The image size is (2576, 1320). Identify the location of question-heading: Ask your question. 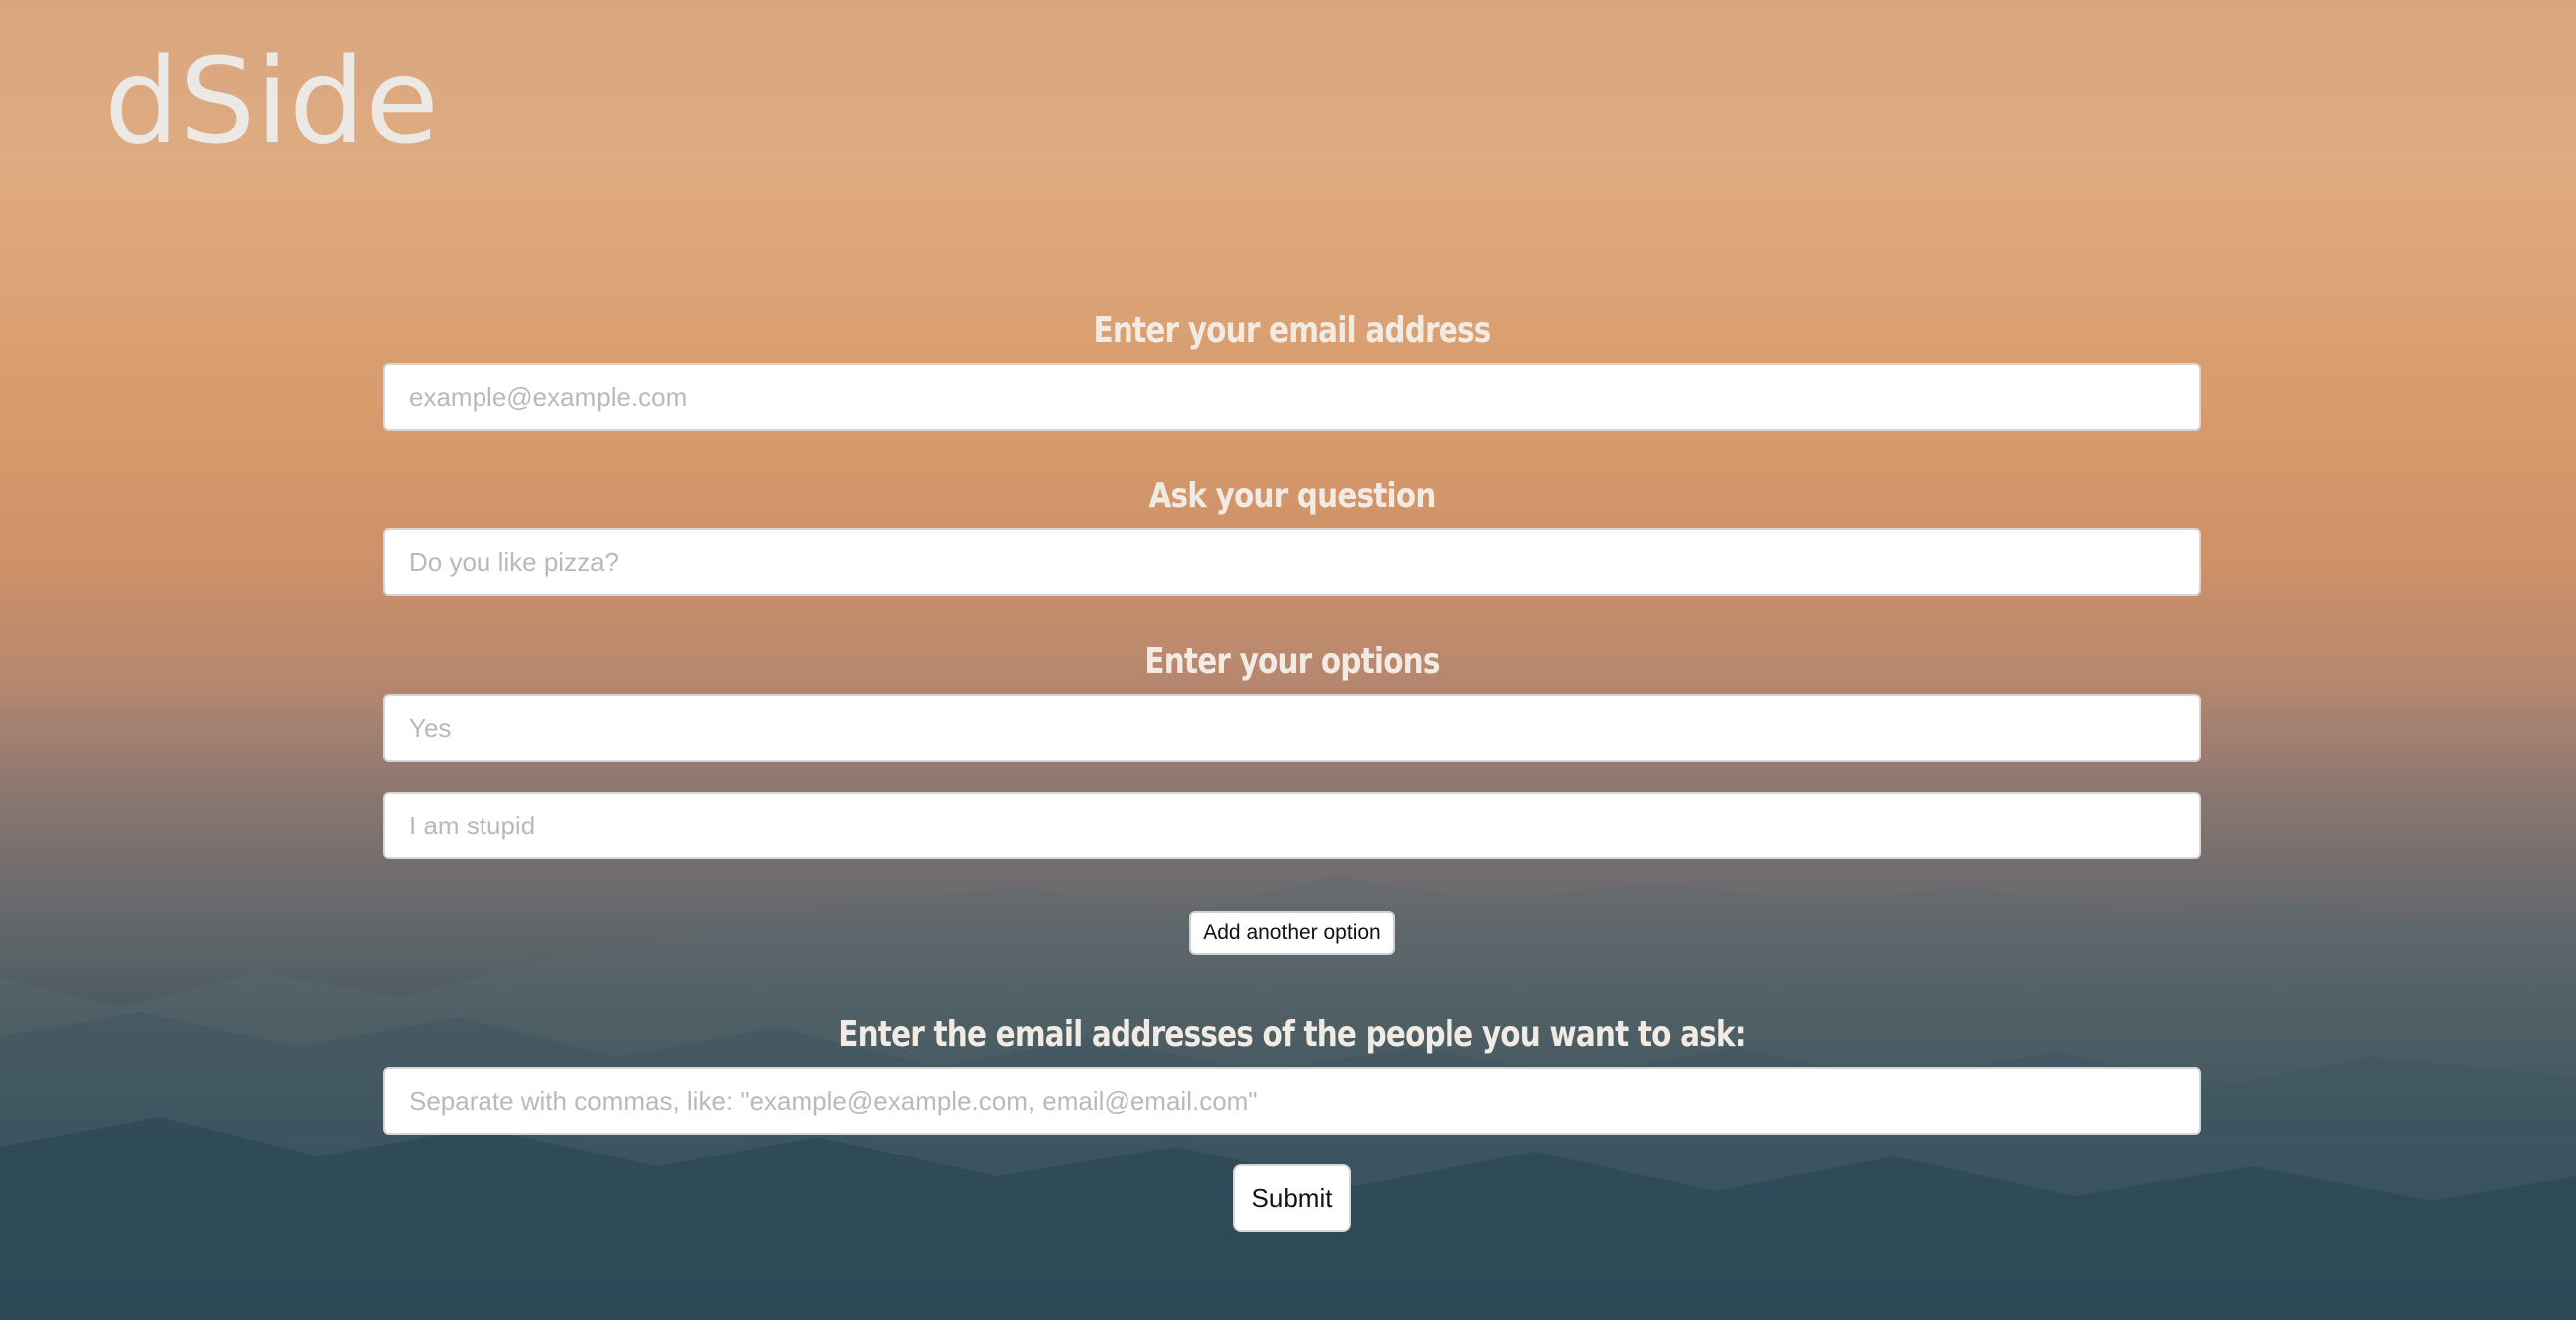
(1292, 496).